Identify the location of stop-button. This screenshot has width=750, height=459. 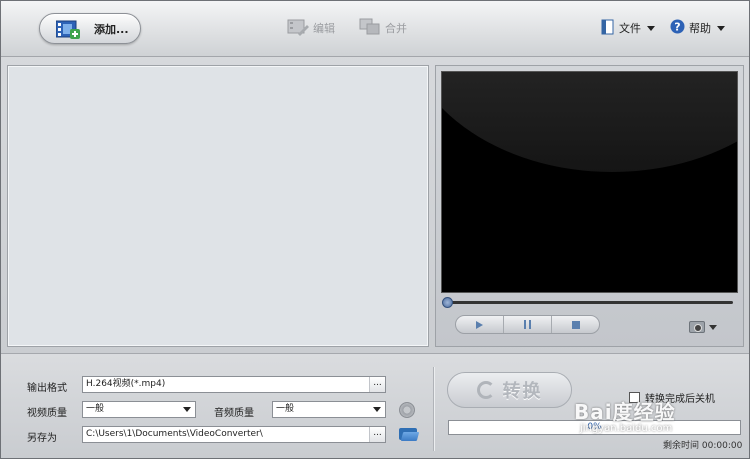
(575, 324).